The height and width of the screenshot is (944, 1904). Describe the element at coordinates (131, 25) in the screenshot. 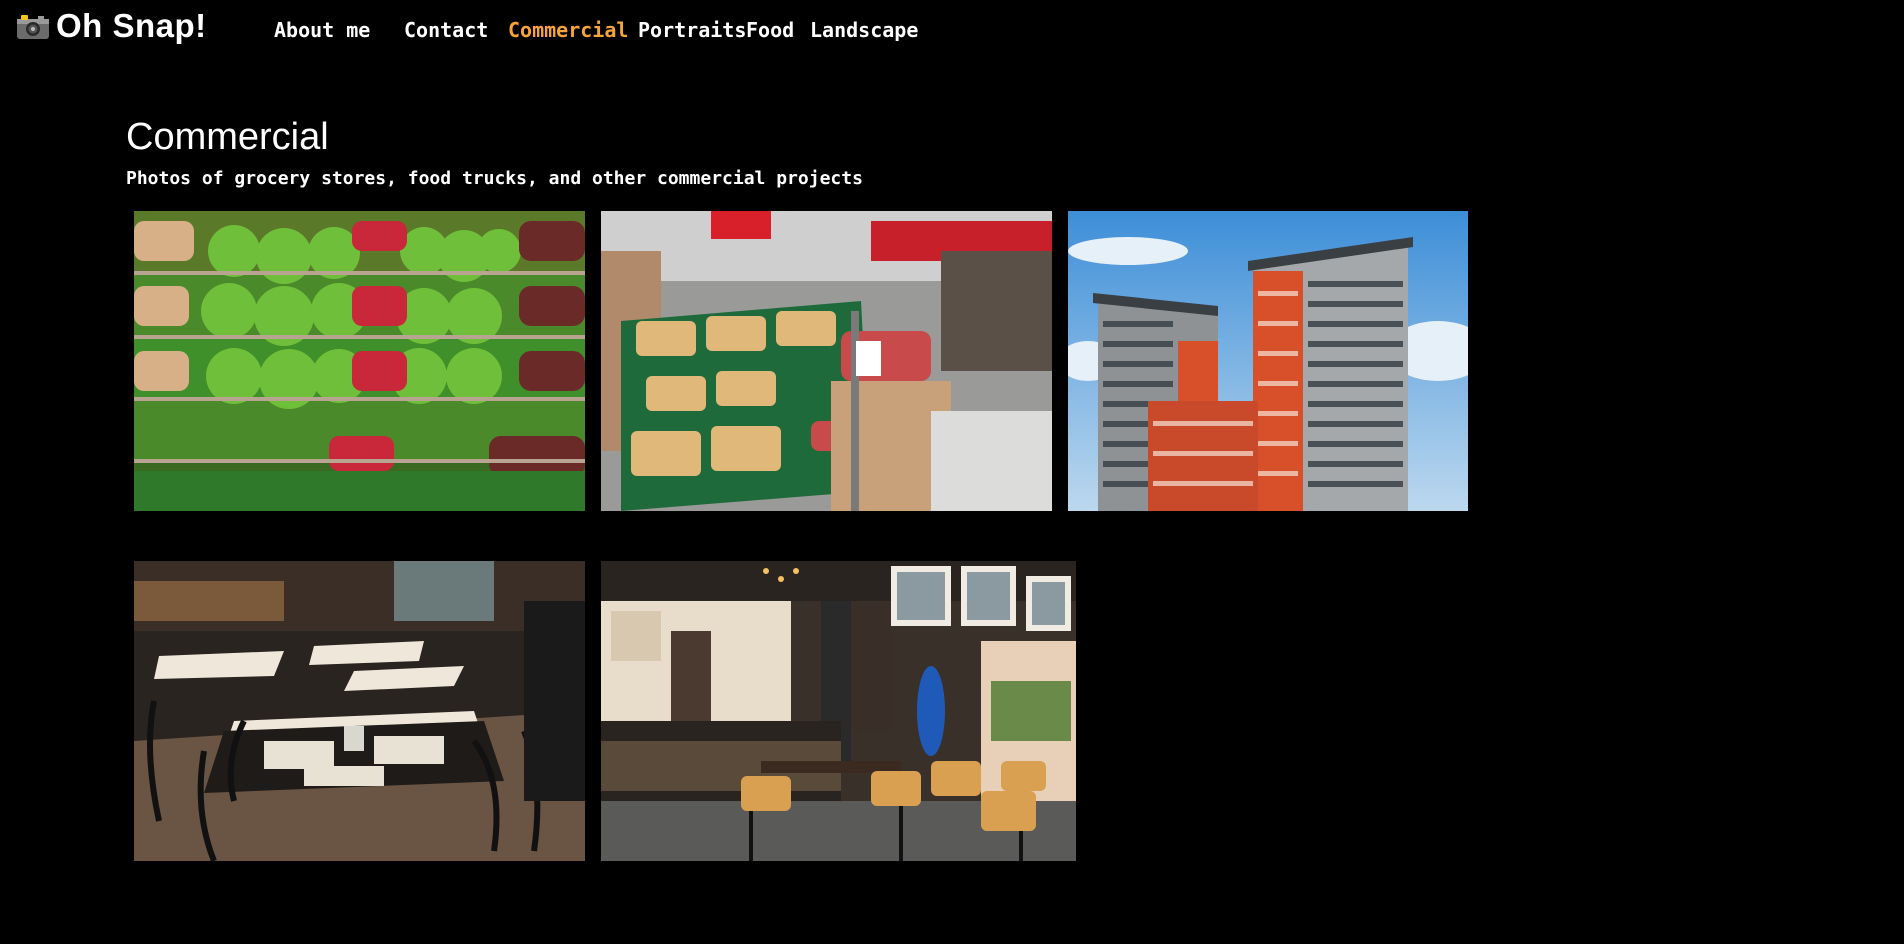

I see `site-name: Oh Snap!` at that location.